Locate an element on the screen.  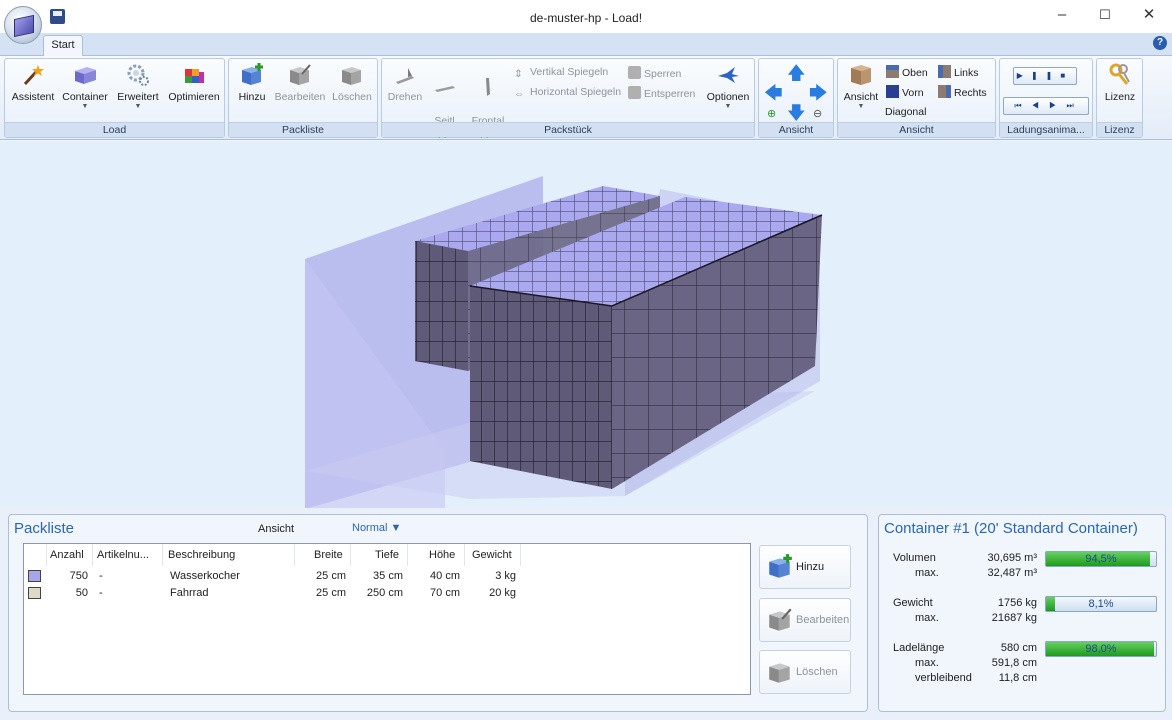
group-label-ansicht: Ansicht is located at coordinates (916, 129).